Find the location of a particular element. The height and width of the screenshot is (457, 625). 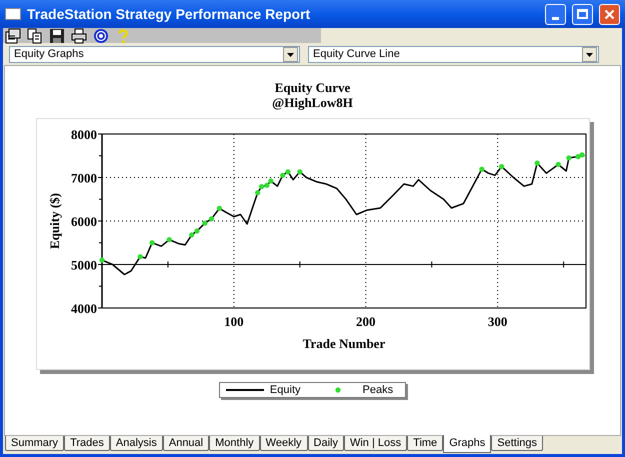

axis-label: 100 is located at coordinates (234, 321).